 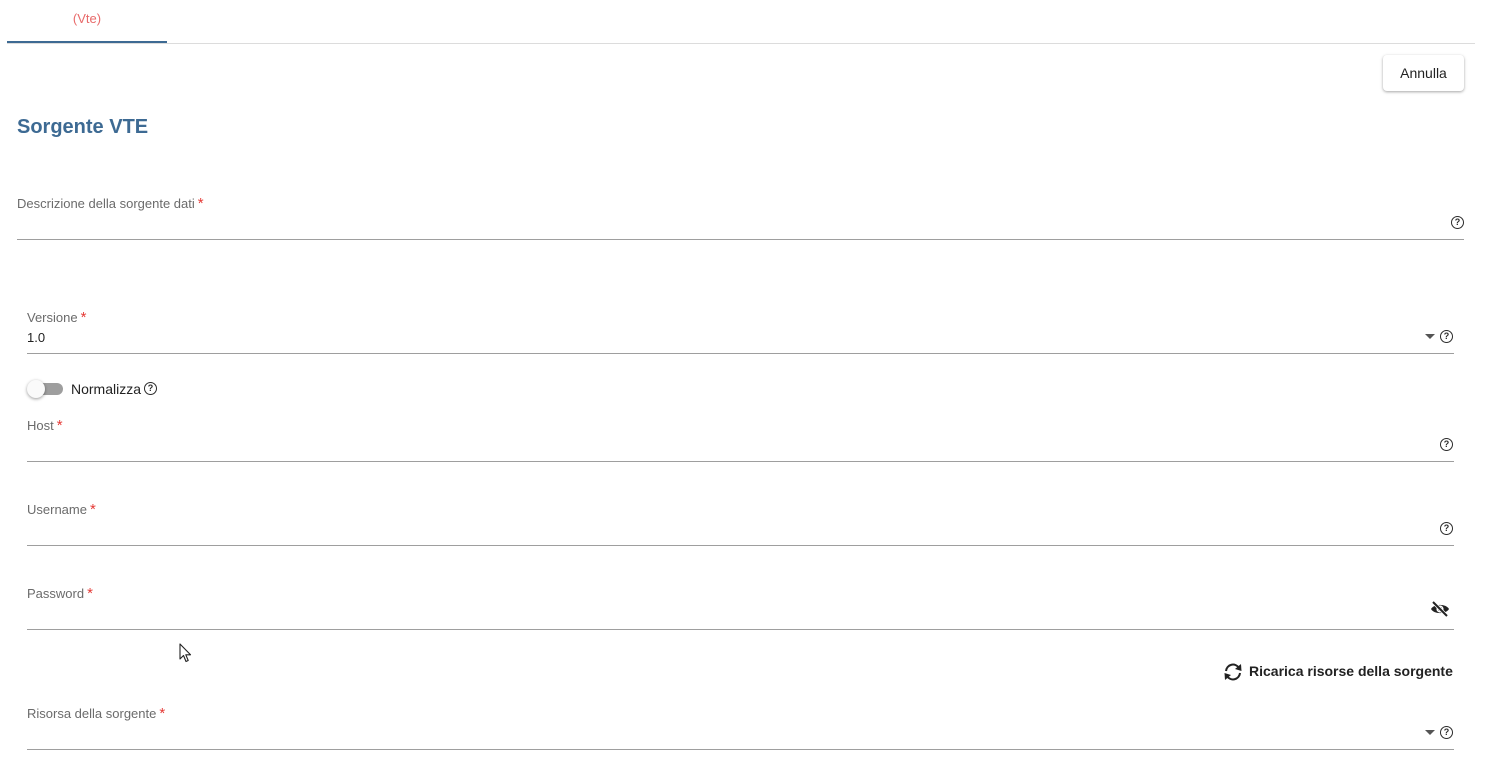 I want to click on host-label: Host *, so click(x=45, y=425).